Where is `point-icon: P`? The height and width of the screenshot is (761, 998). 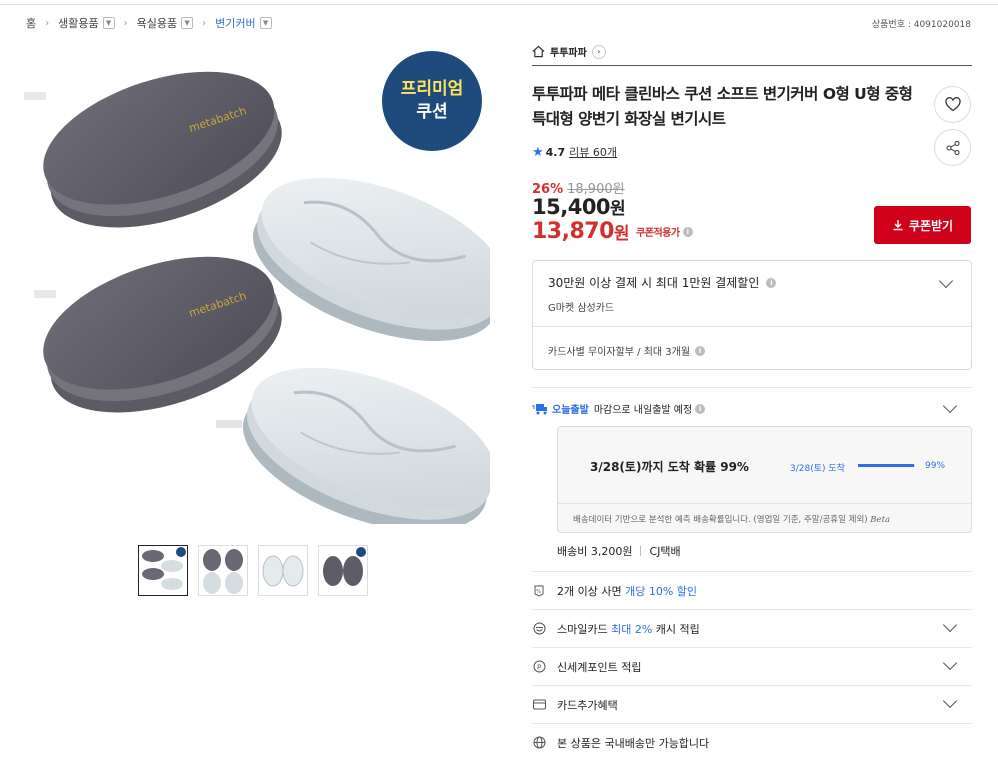
point-icon: P is located at coordinates (539, 667).